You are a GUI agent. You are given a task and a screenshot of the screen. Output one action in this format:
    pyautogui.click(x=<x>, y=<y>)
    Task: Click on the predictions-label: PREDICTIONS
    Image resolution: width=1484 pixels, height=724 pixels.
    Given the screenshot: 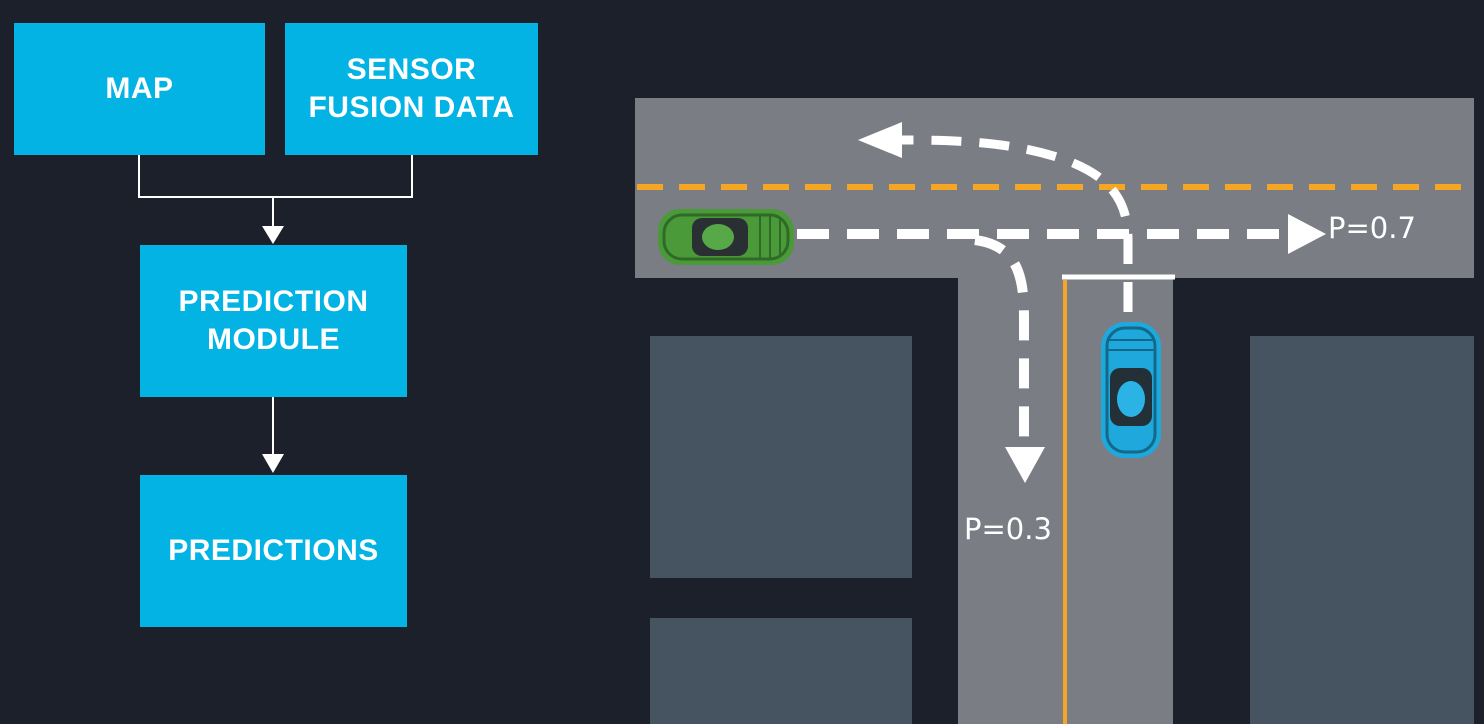 What is the action you would take?
    pyautogui.click(x=273, y=550)
    